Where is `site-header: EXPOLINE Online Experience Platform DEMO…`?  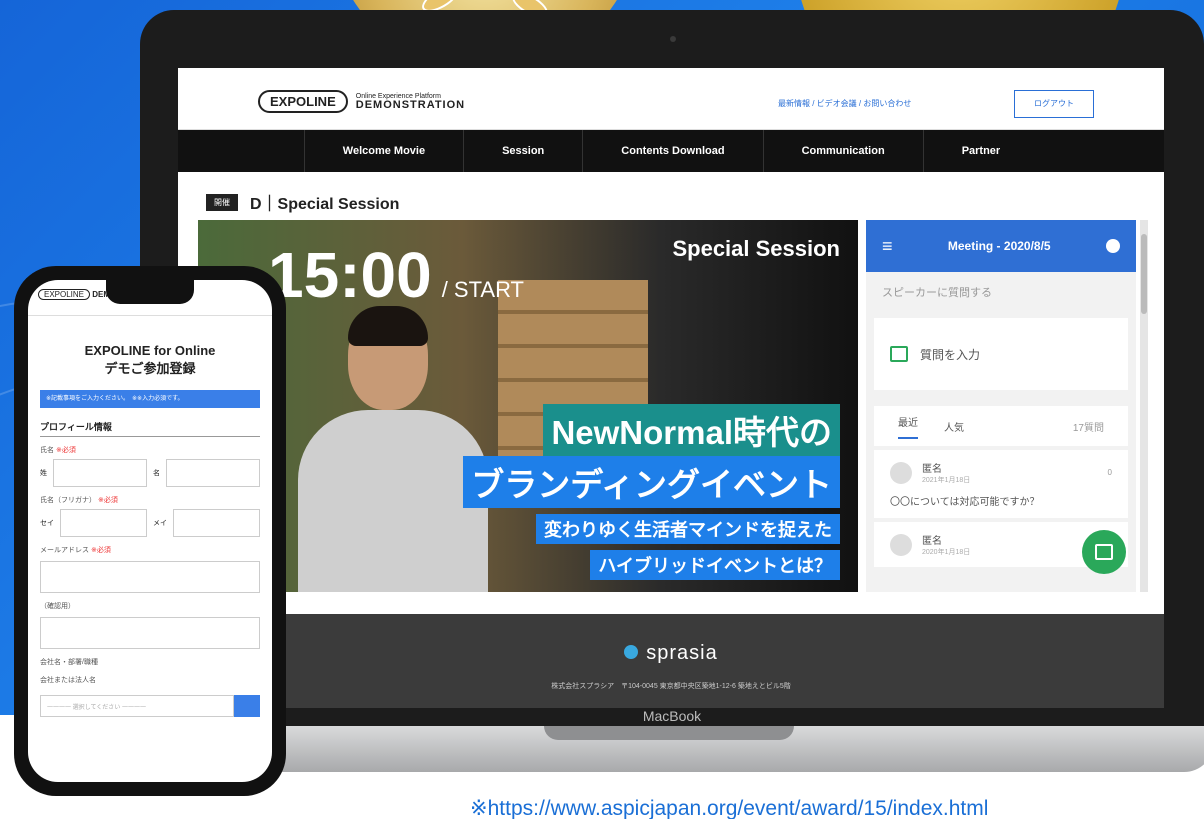 site-header: EXPOLINE Online Experience Platform DEMO… is located at coordinates (671, 99).